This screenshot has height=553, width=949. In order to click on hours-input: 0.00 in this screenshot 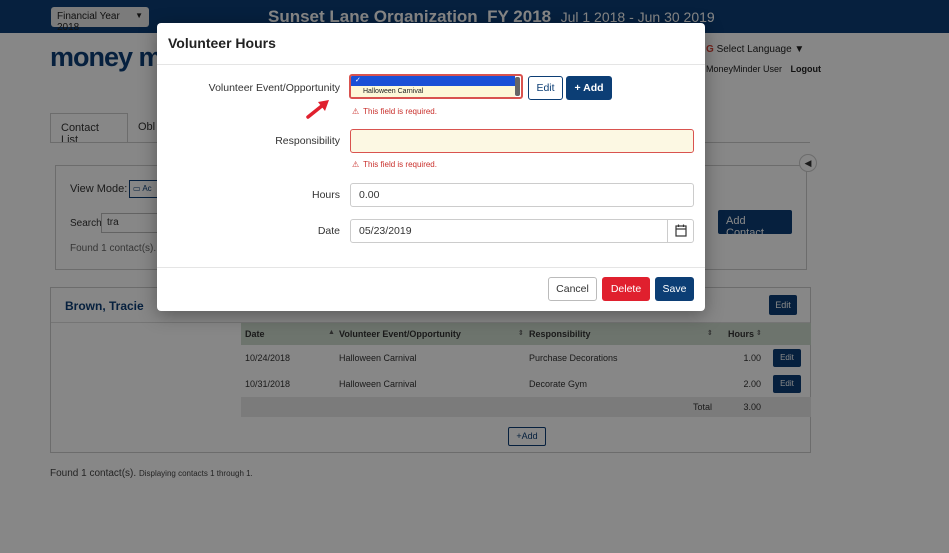, I will do `click(522, 195)`.